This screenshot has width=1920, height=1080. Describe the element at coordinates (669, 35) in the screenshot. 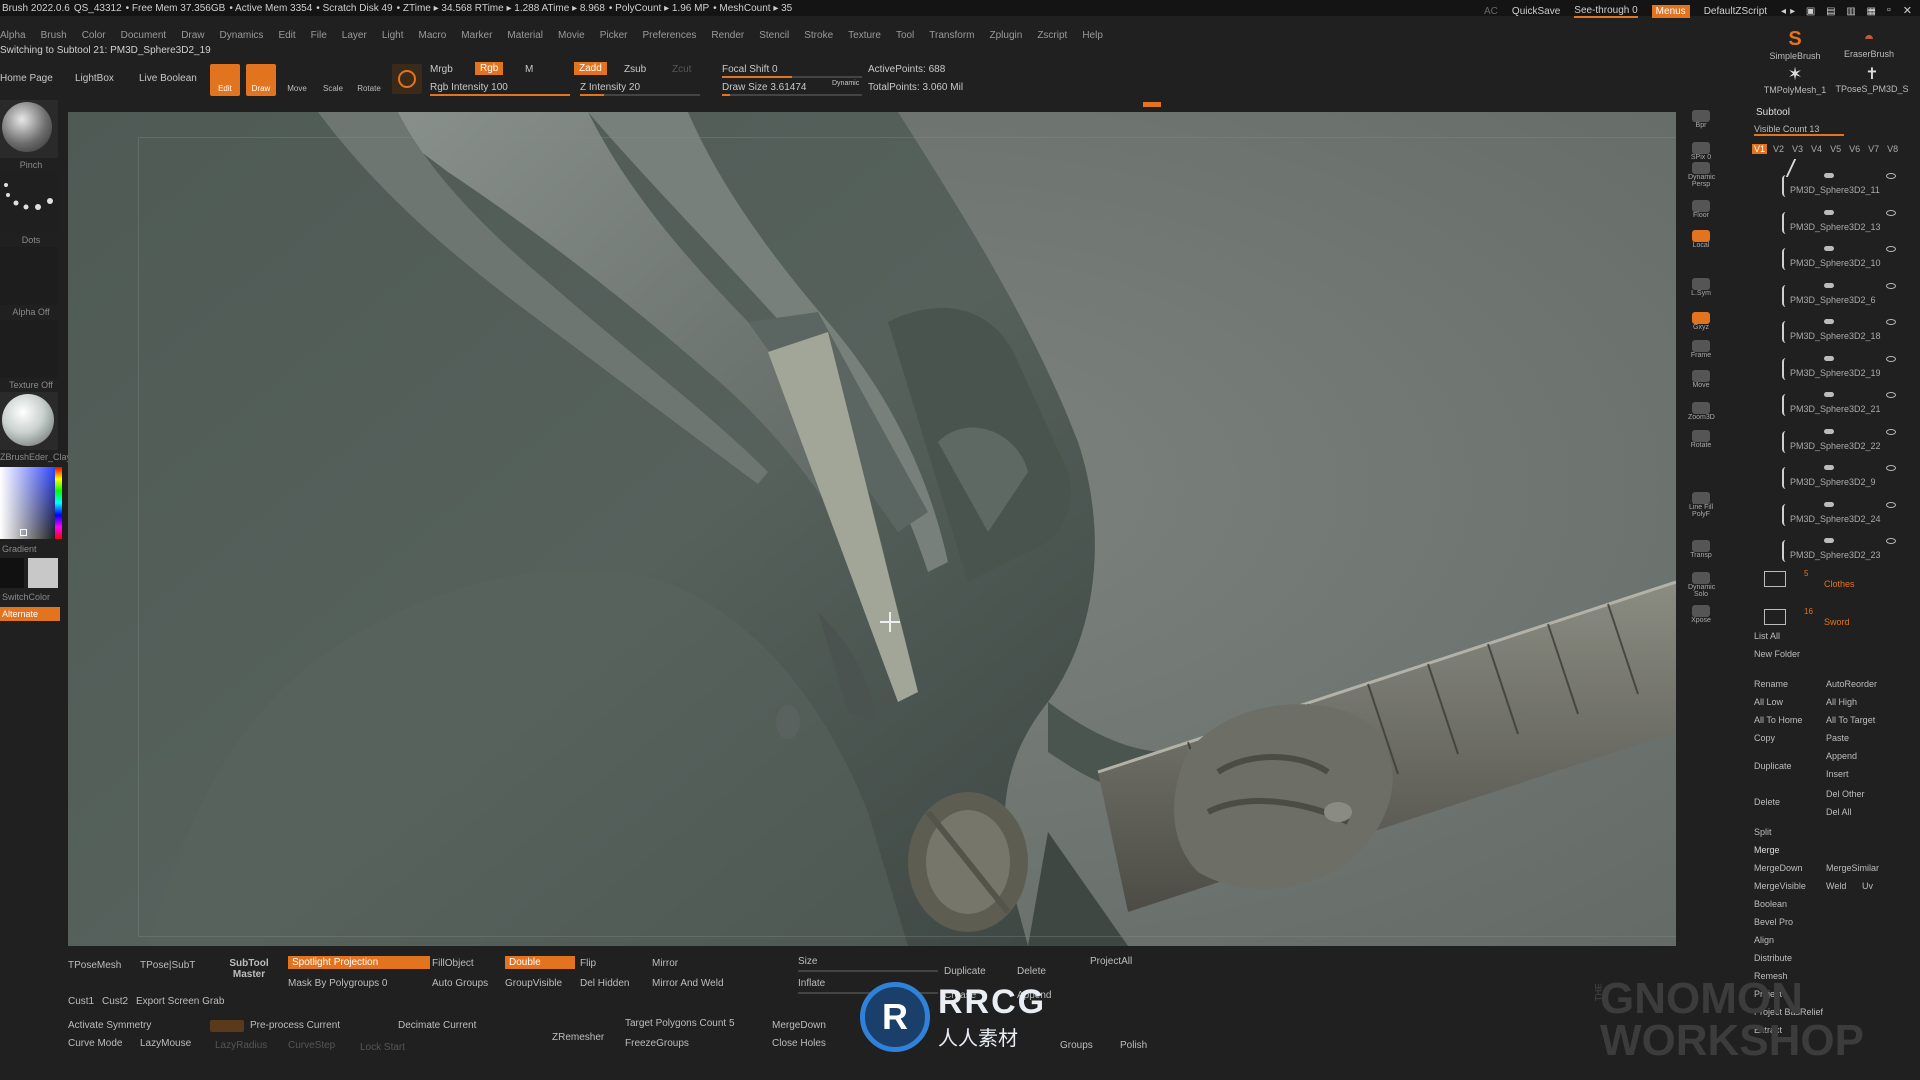

I see `menu-preferences: Preferences` at that location.